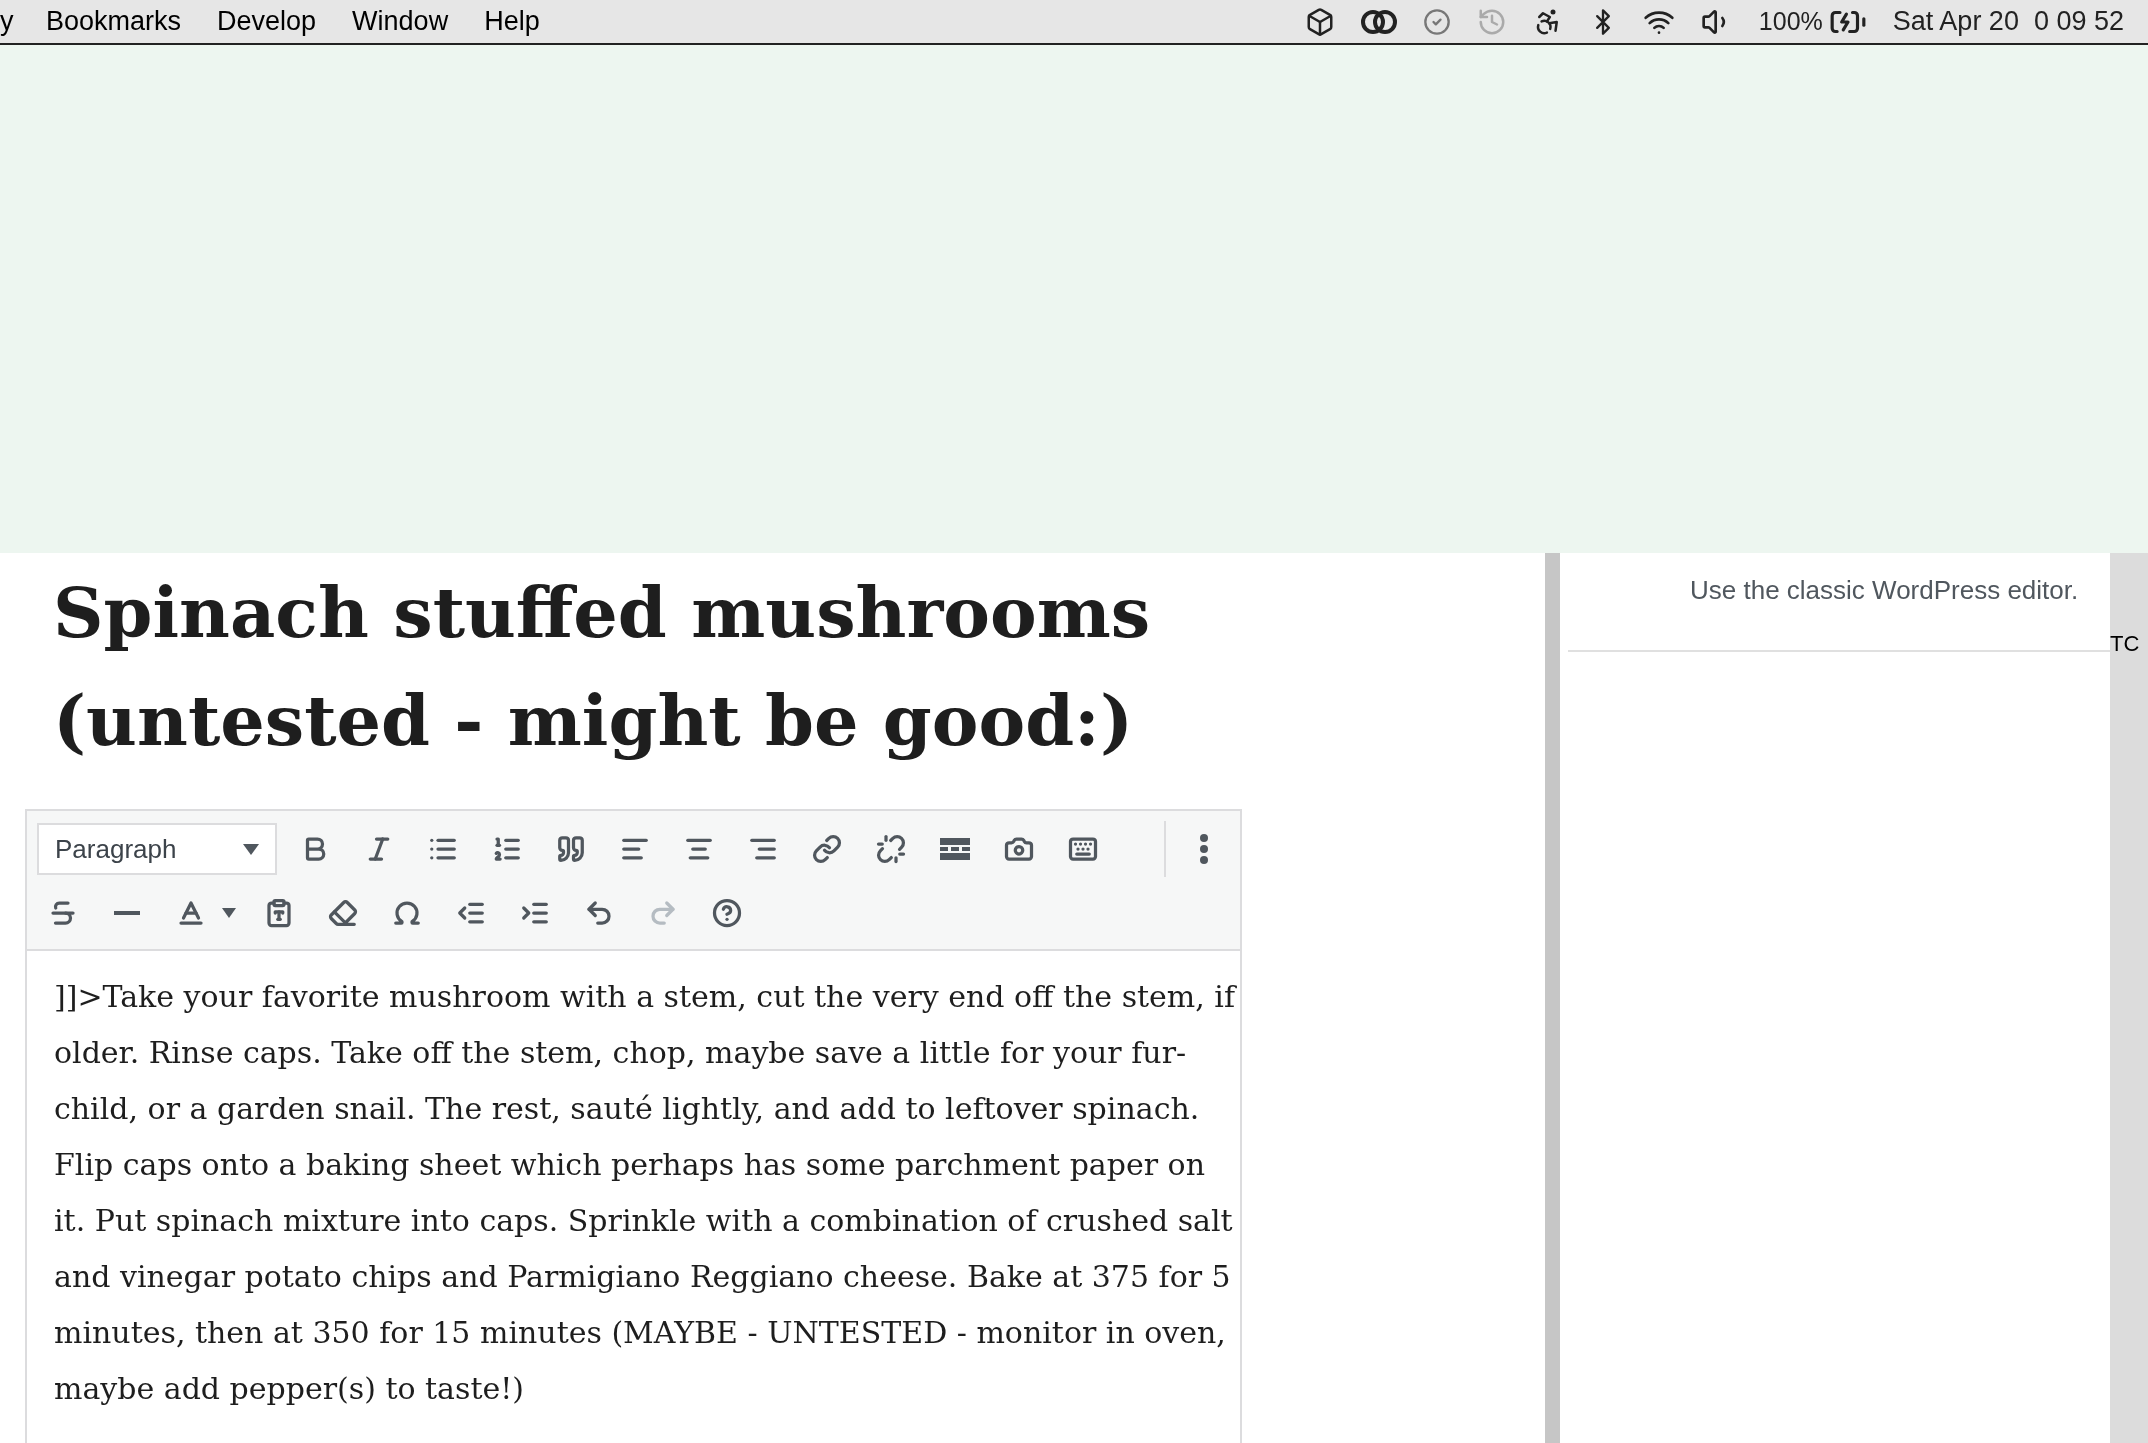  I want to click on menu-item: Help, so click(512, 21).